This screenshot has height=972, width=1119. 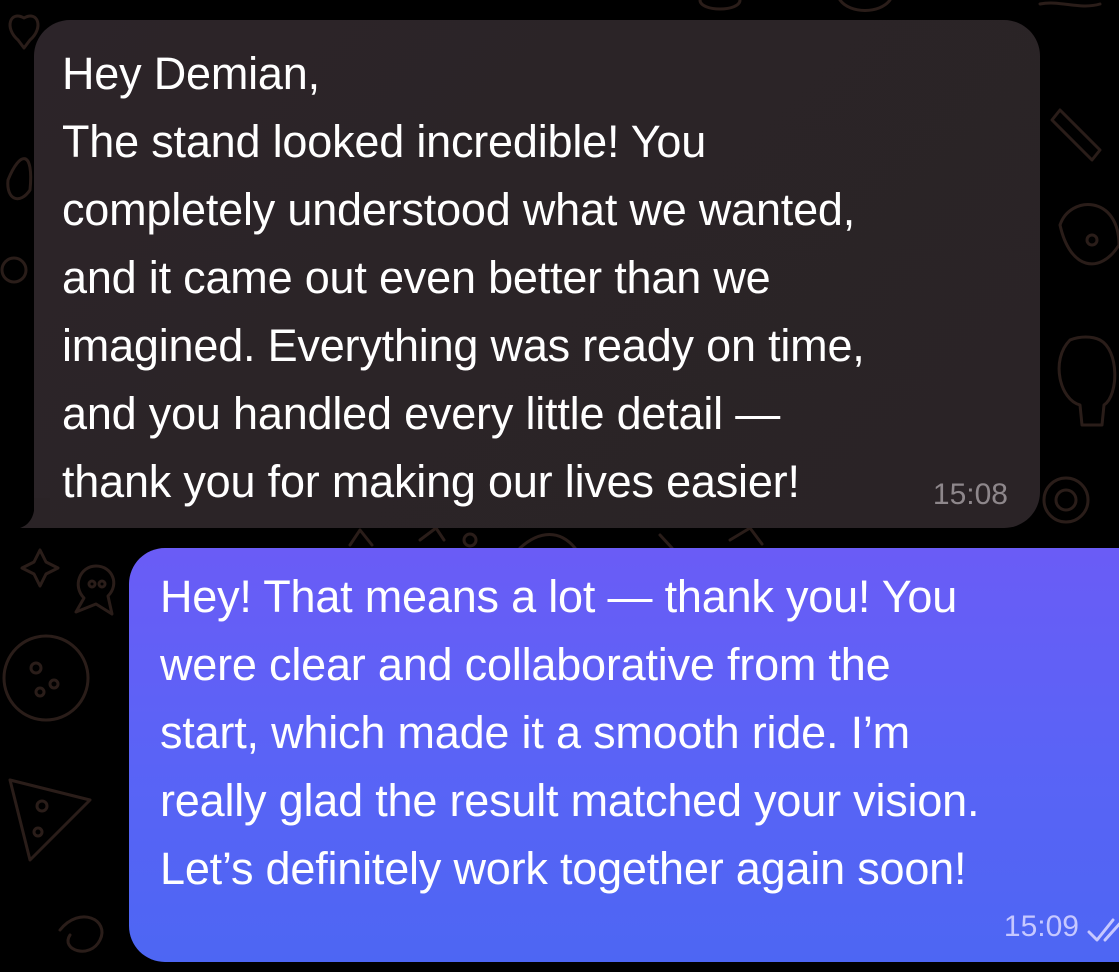 I want to click on doodle-swirl-icon, so click(x=81, y=934).